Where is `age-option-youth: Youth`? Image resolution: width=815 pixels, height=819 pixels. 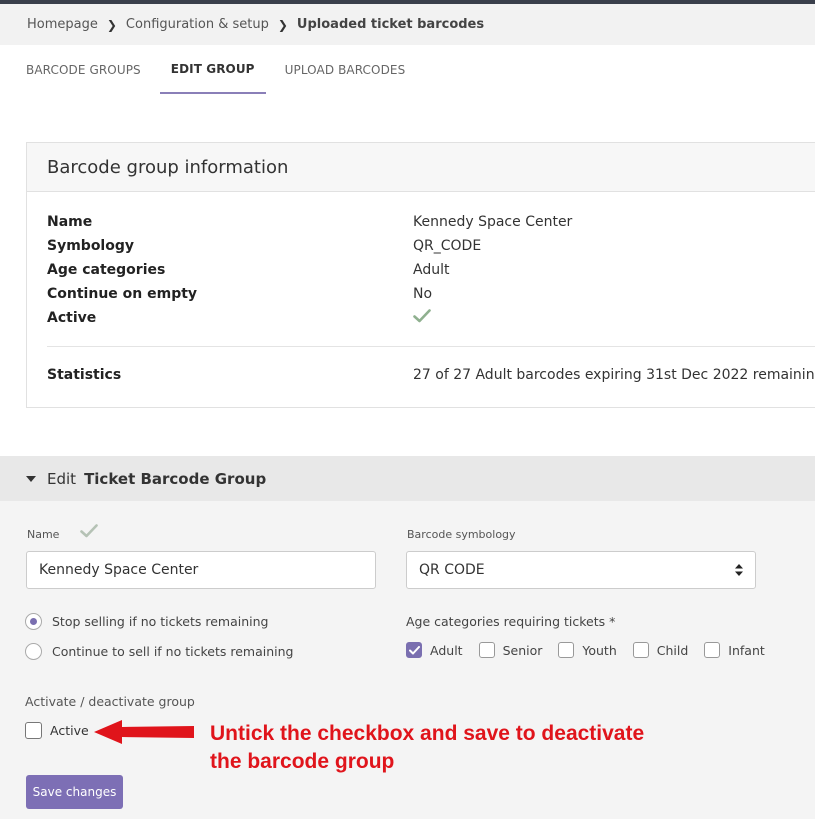 age-option-youth: Youth is located at coordinates (587, 650).